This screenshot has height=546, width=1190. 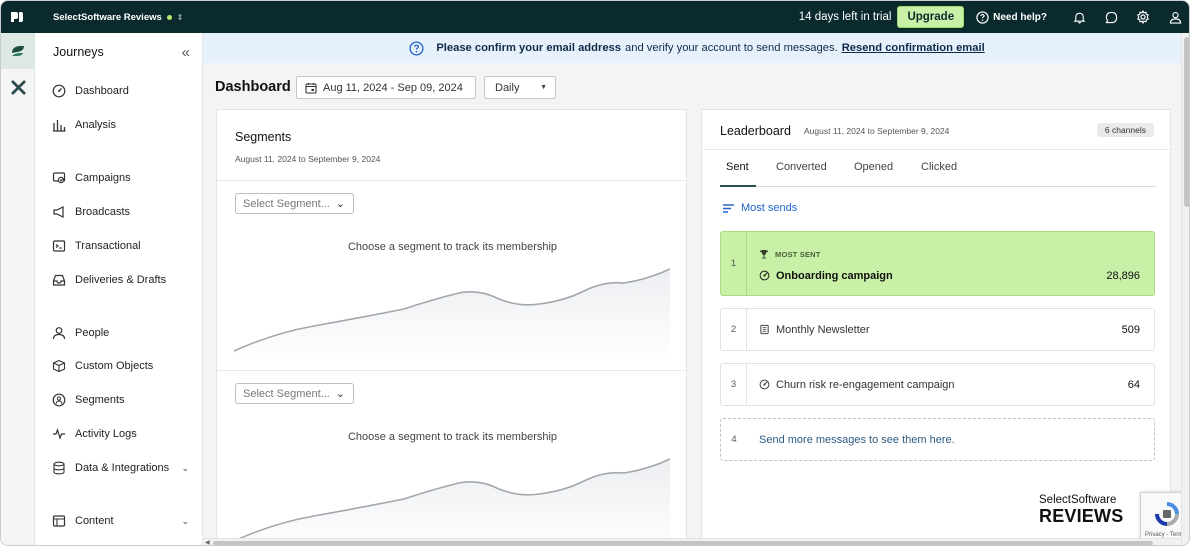 I want to click on workspace-switcher: SelectSoftware Reviews ⇕, so click(x=118, y=17).